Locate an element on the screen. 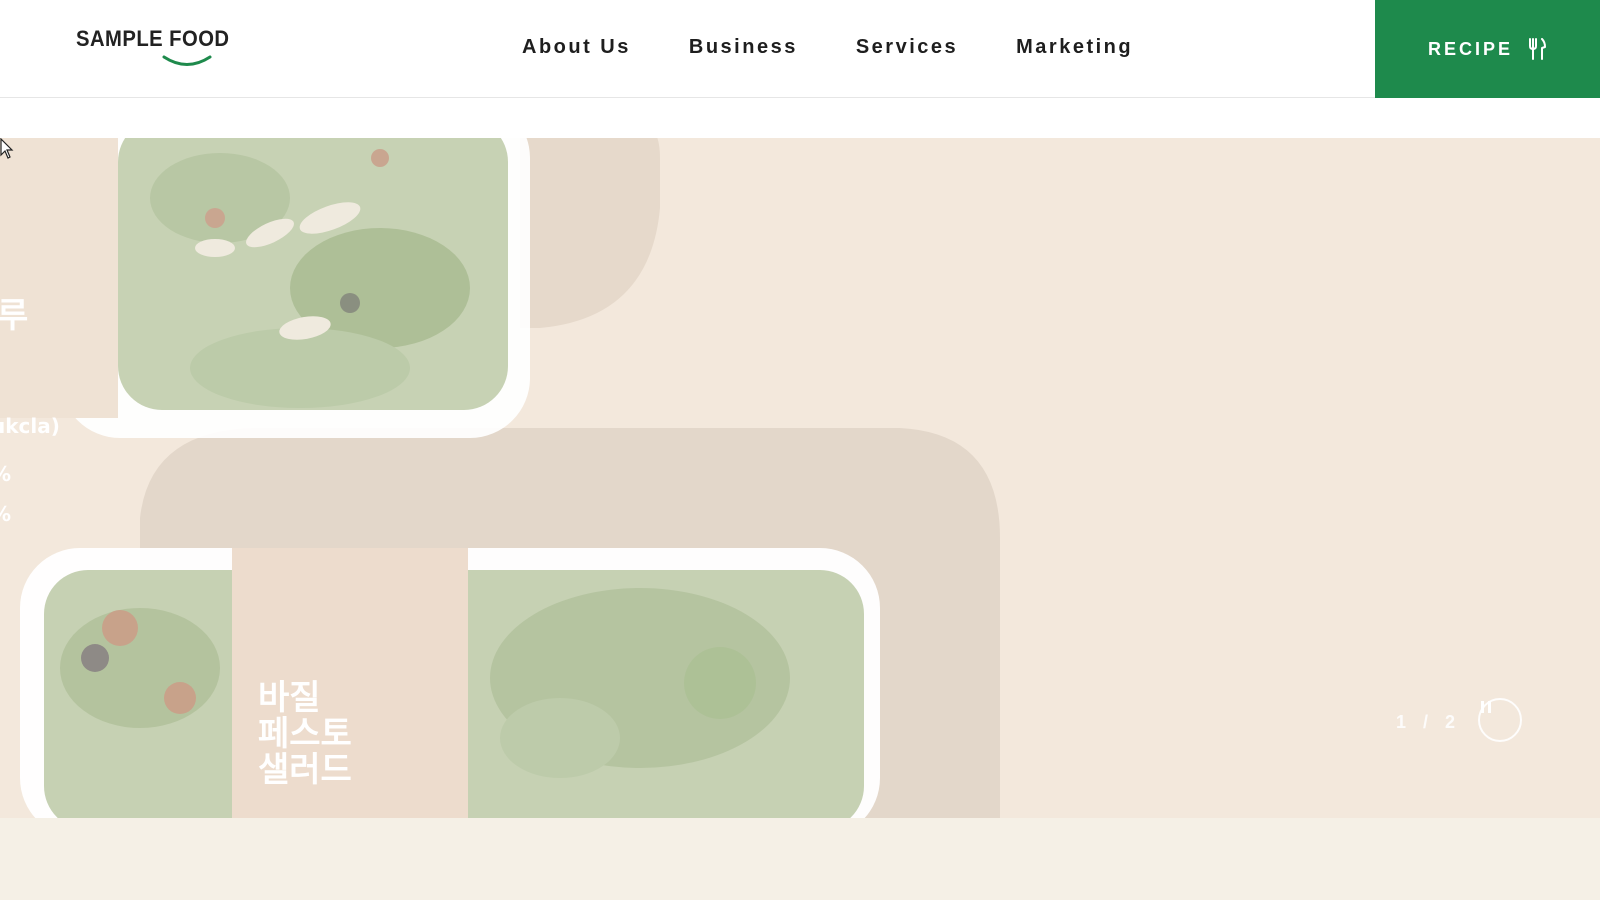 This screenshot has width=1600, height=900. logo-text: SAMPLE FOOD is located at coordinates (153, 38).